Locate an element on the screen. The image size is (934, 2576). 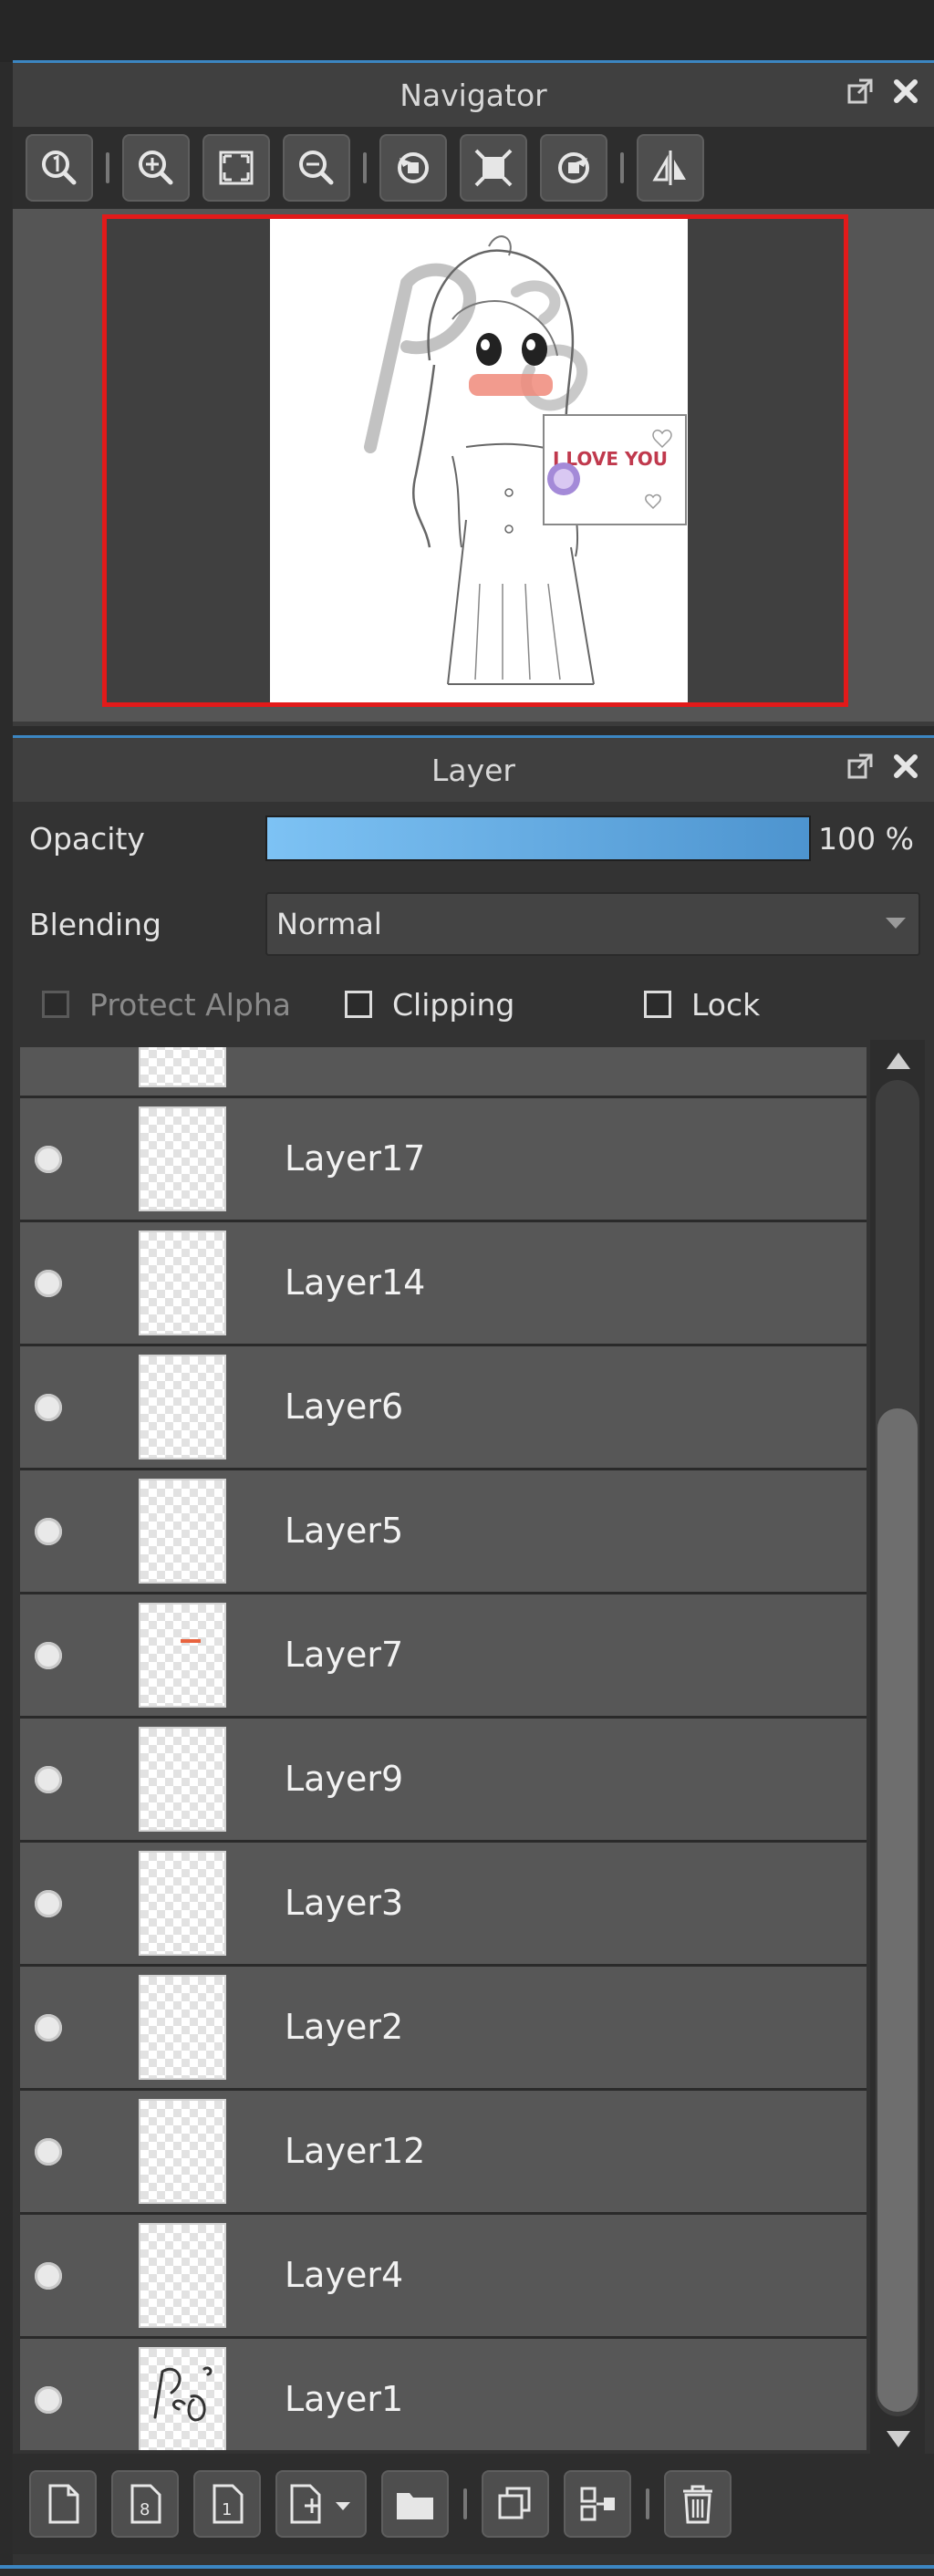
add-layer-menu-icon is located at coordinates (321, 2504).